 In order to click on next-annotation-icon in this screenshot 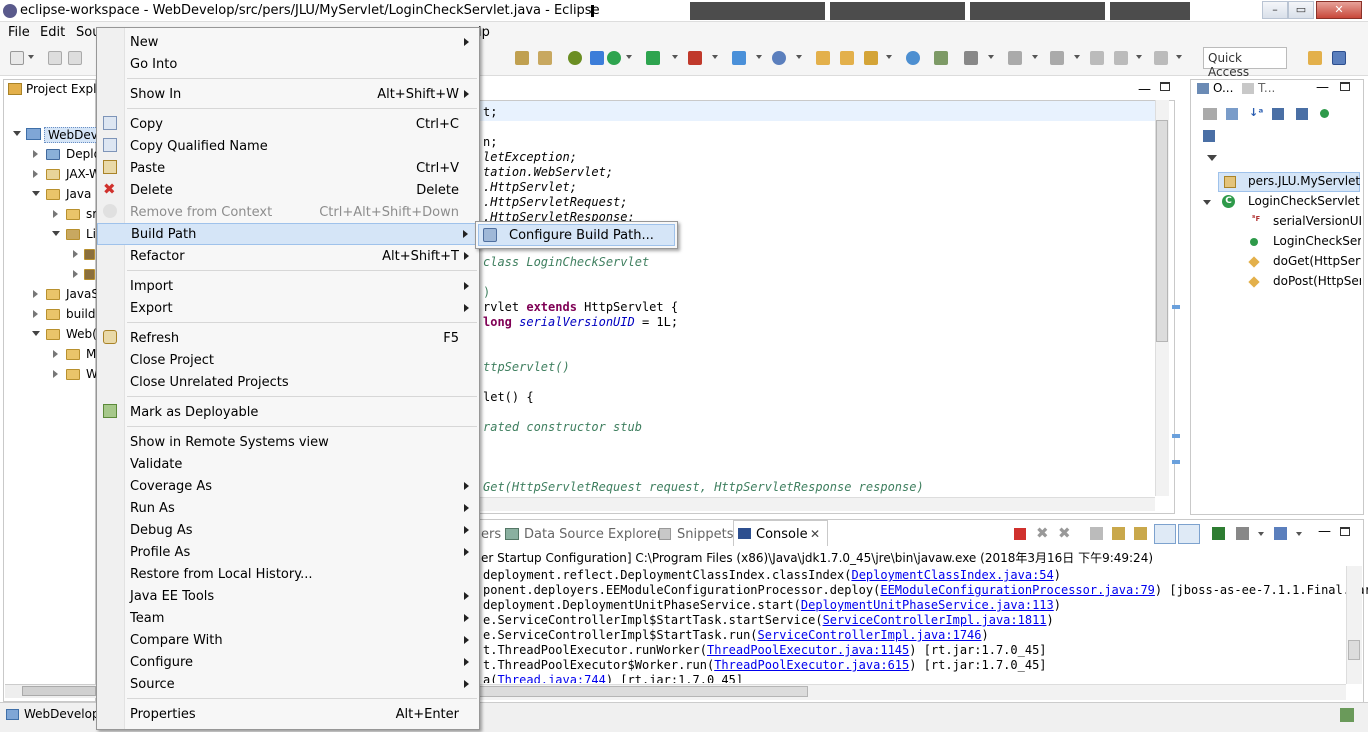, I will do `click(971, 58)`.